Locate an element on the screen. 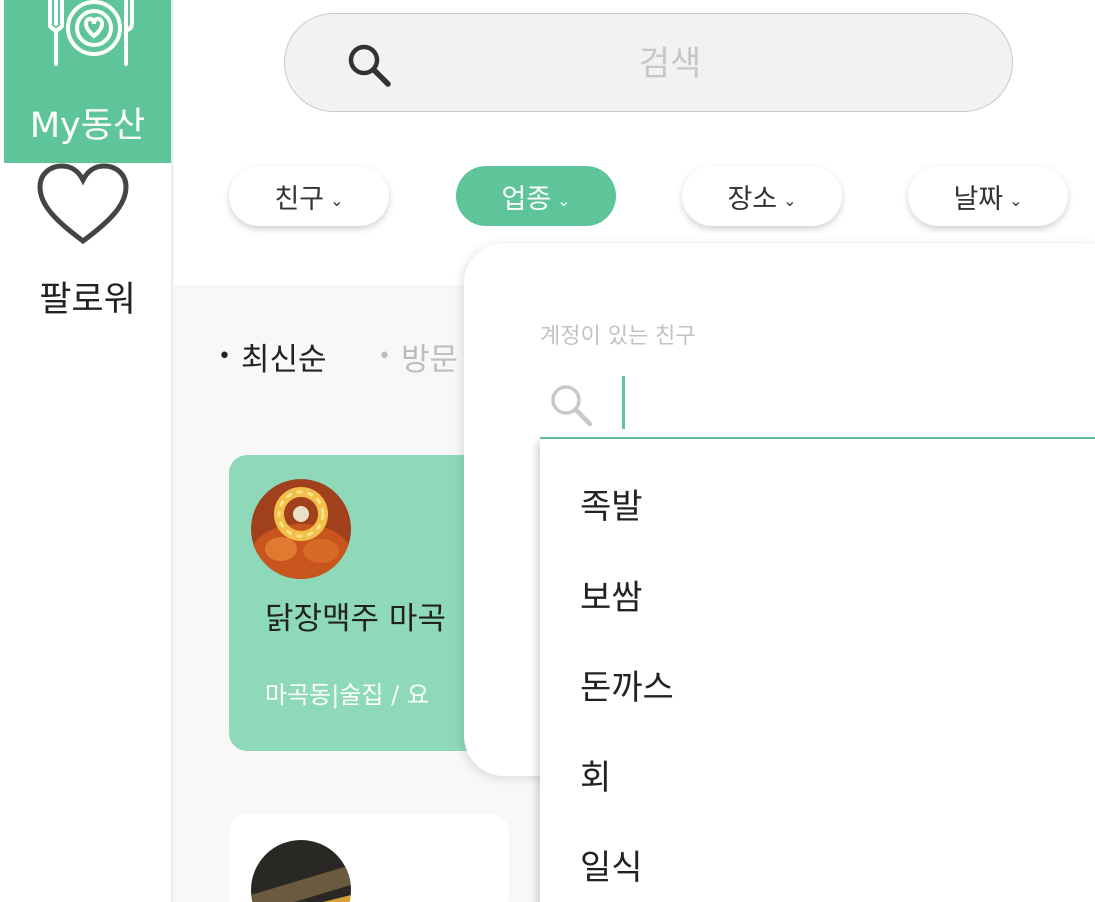 The width and height of the screenshot is (1095, 902). filter-chip-date: 날짜 ⌄ is located at coordinates (988, 196).